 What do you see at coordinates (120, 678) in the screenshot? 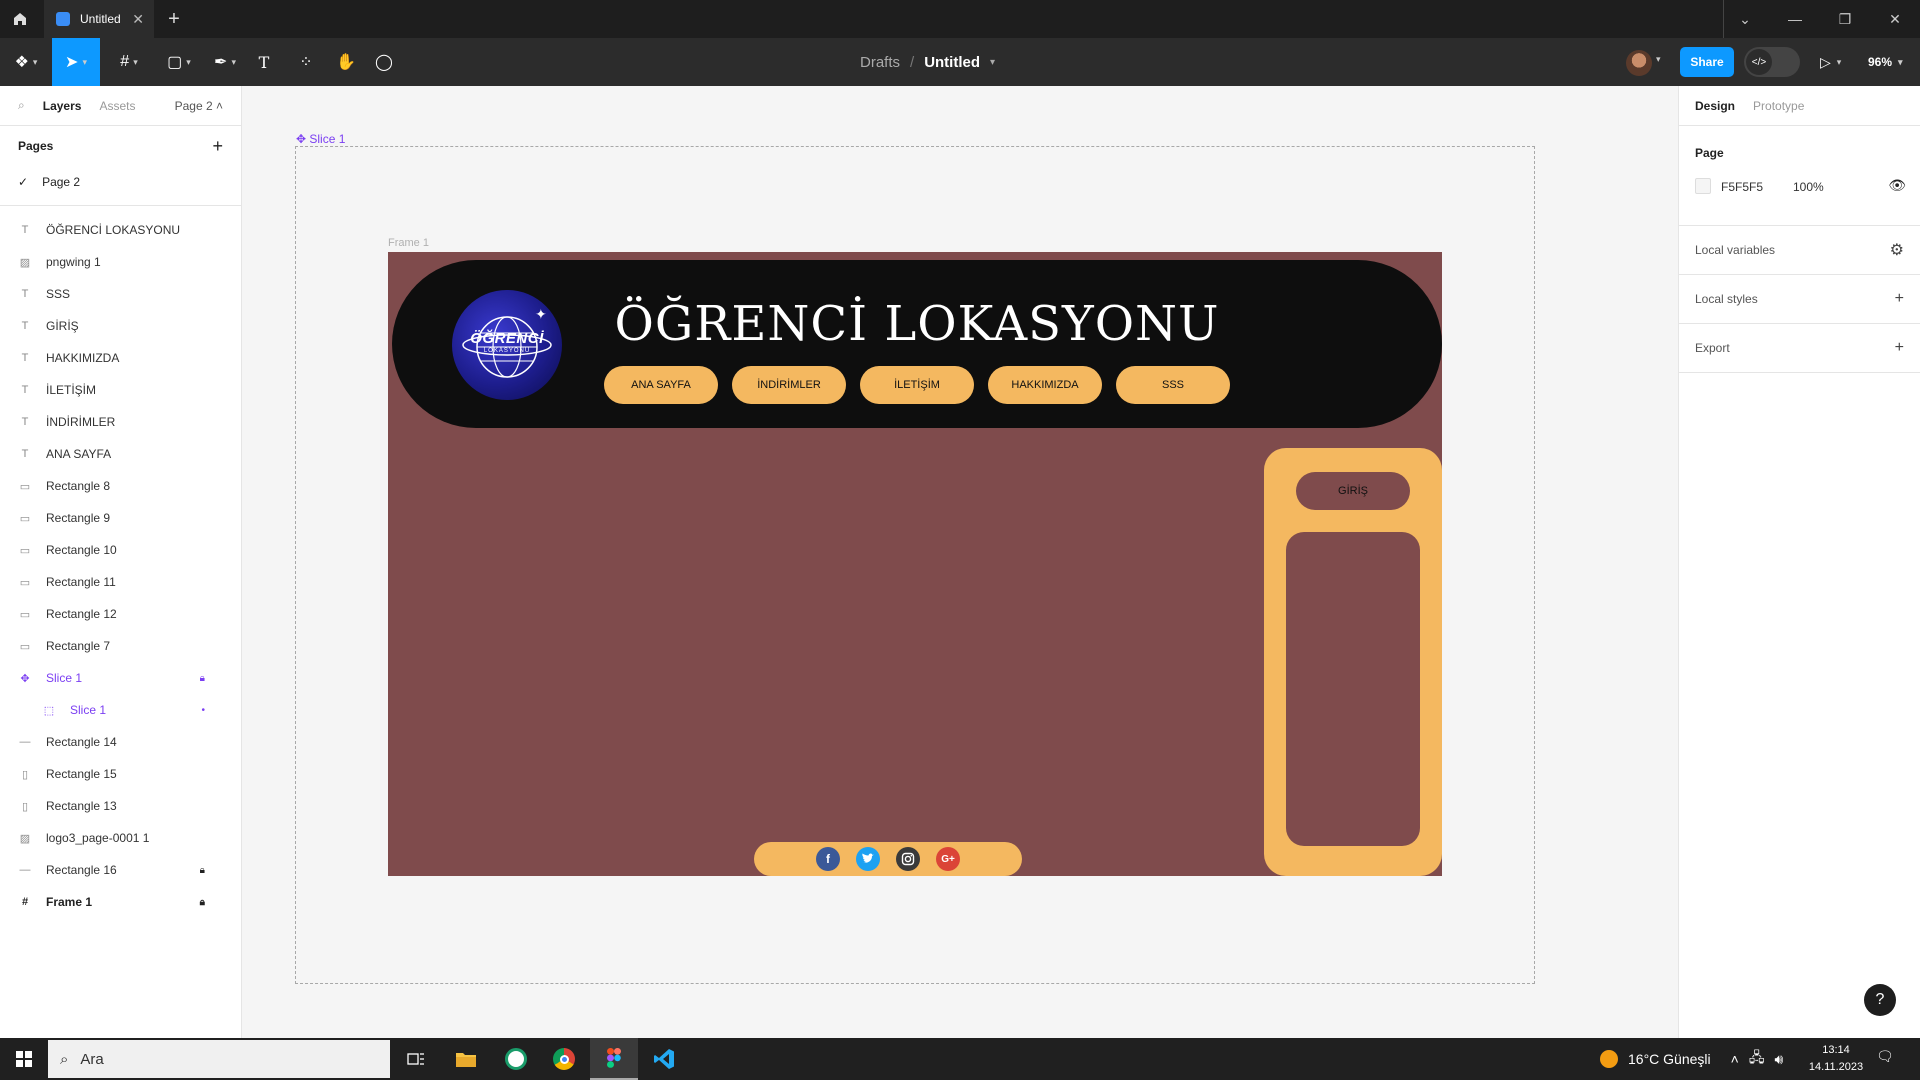
I see `layer-row: ✥ Slice 1 🔒︎` at bounding box center [120, 678].